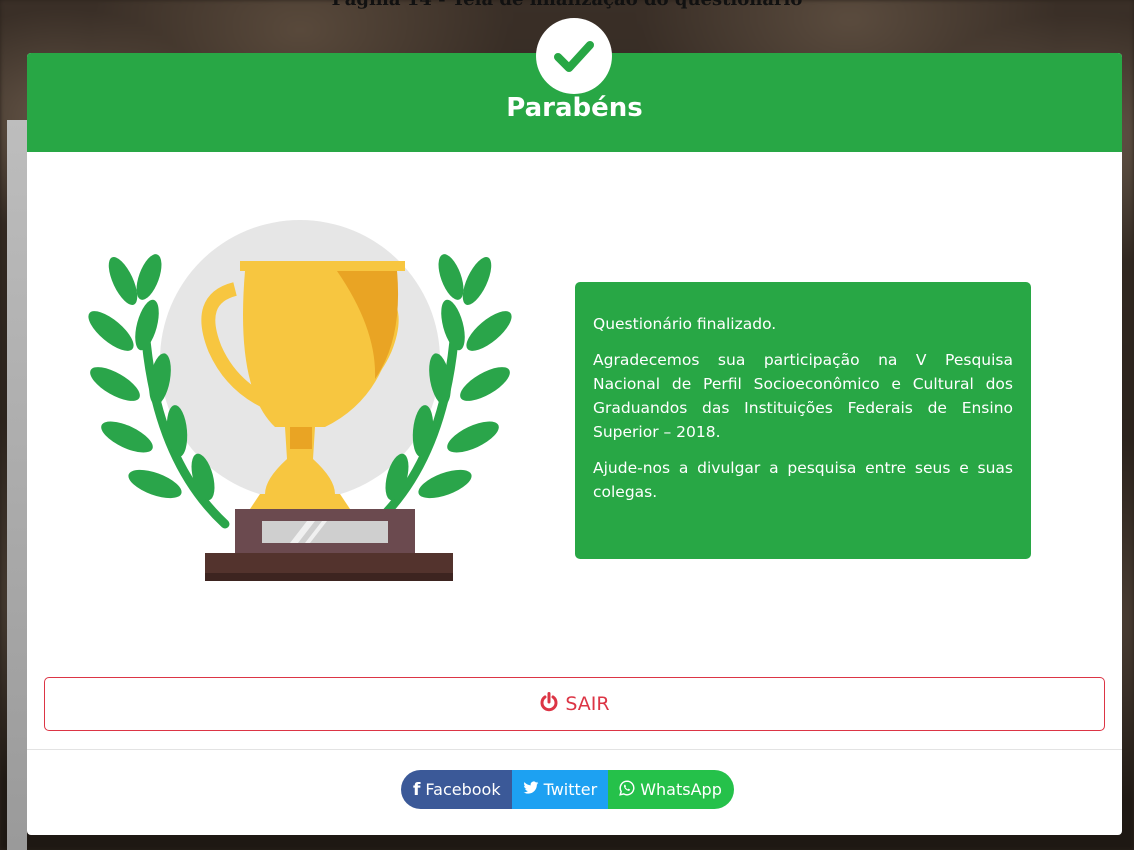 The height and width of the screenshot is (850, 1134). Describe the element at coordinates (17, 485) in the screenshot. I see `background-strip` at that location.